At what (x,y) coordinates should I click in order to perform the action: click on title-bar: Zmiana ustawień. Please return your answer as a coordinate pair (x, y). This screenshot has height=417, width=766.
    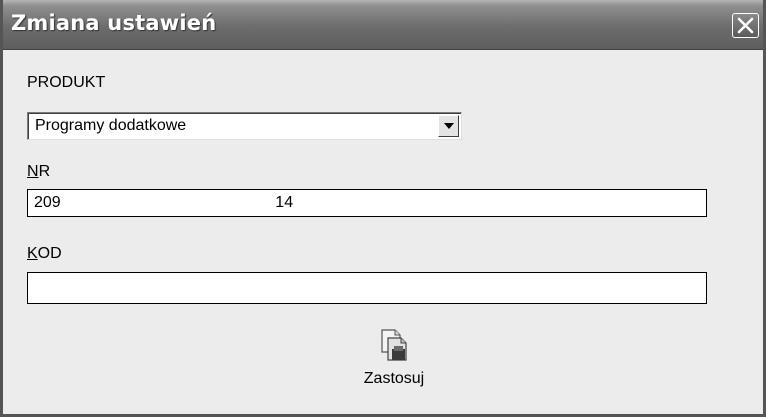
    Looking at the image, I should click on (383, 25).